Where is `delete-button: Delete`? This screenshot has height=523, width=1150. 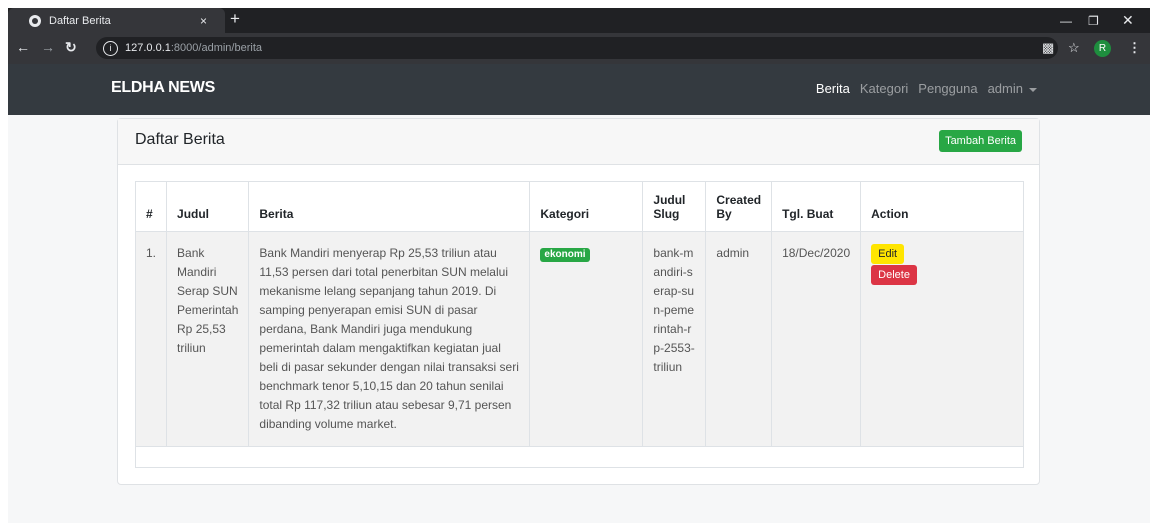 delete-button: Delete is located at coordinates (894, 275).